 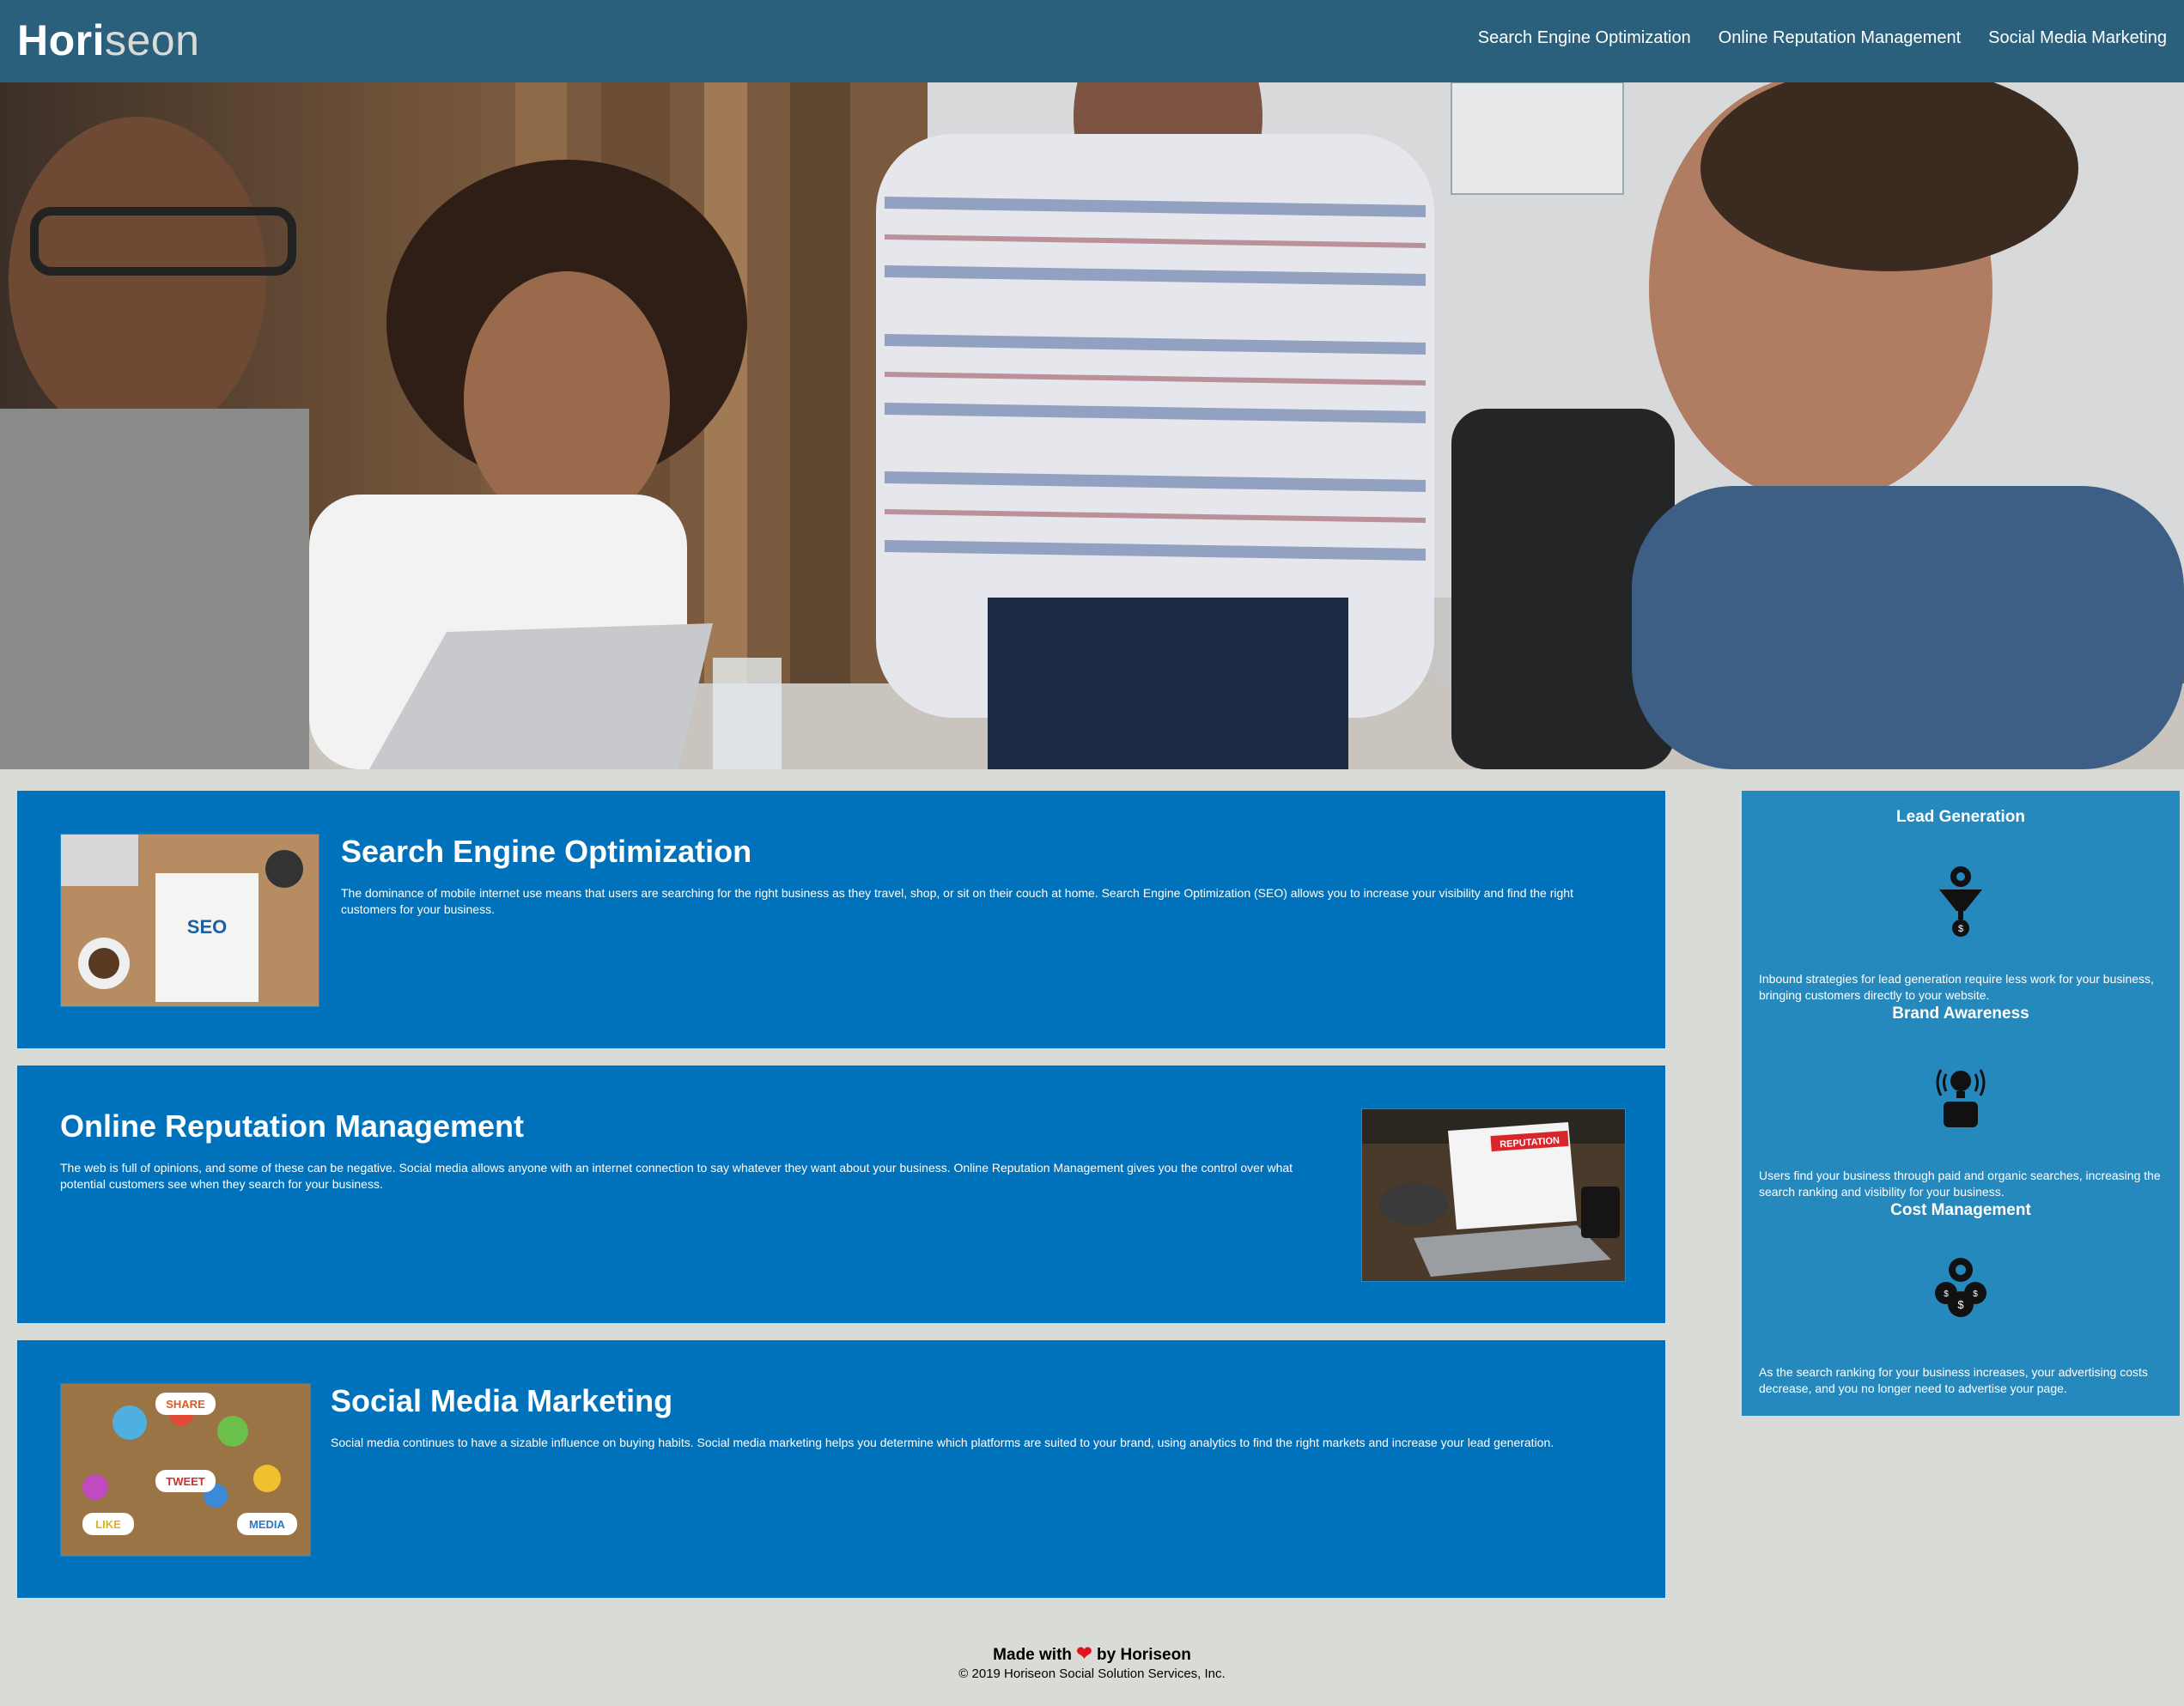 I want to click on social-media-illustration: SHARE TWEET LIKE MEDIA, so click(x=185, y=1470).